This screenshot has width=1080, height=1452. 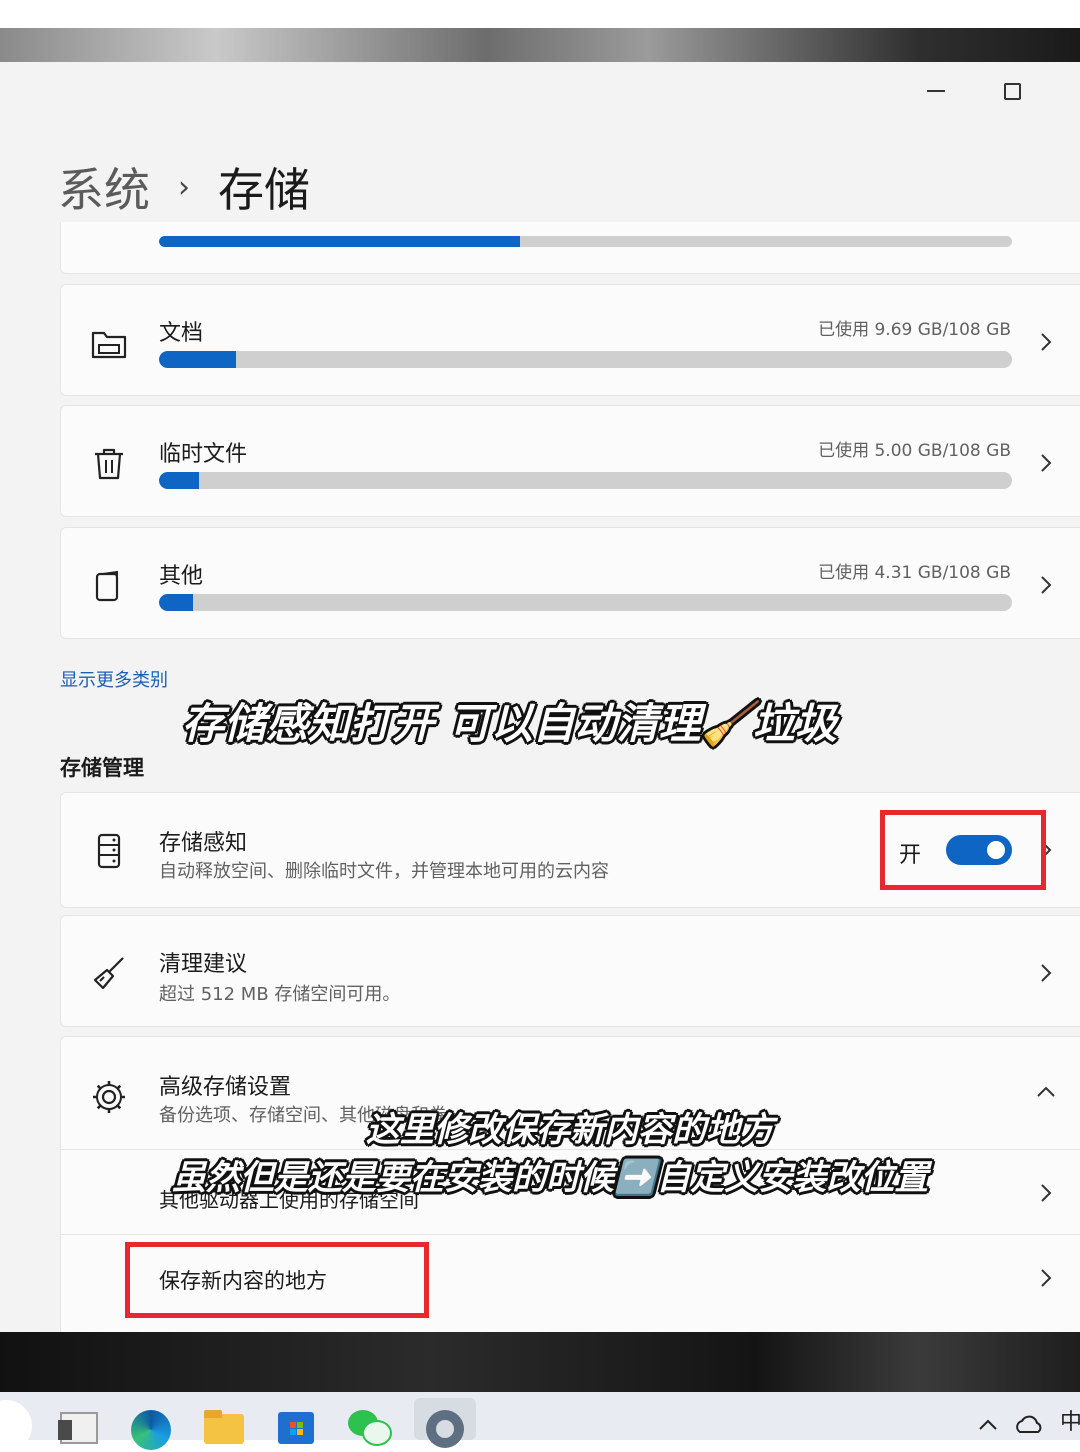 What do you see at coordinates (295, 1421) in the screenshot?
I see `store-icon` at bounding box center [295, 1421].